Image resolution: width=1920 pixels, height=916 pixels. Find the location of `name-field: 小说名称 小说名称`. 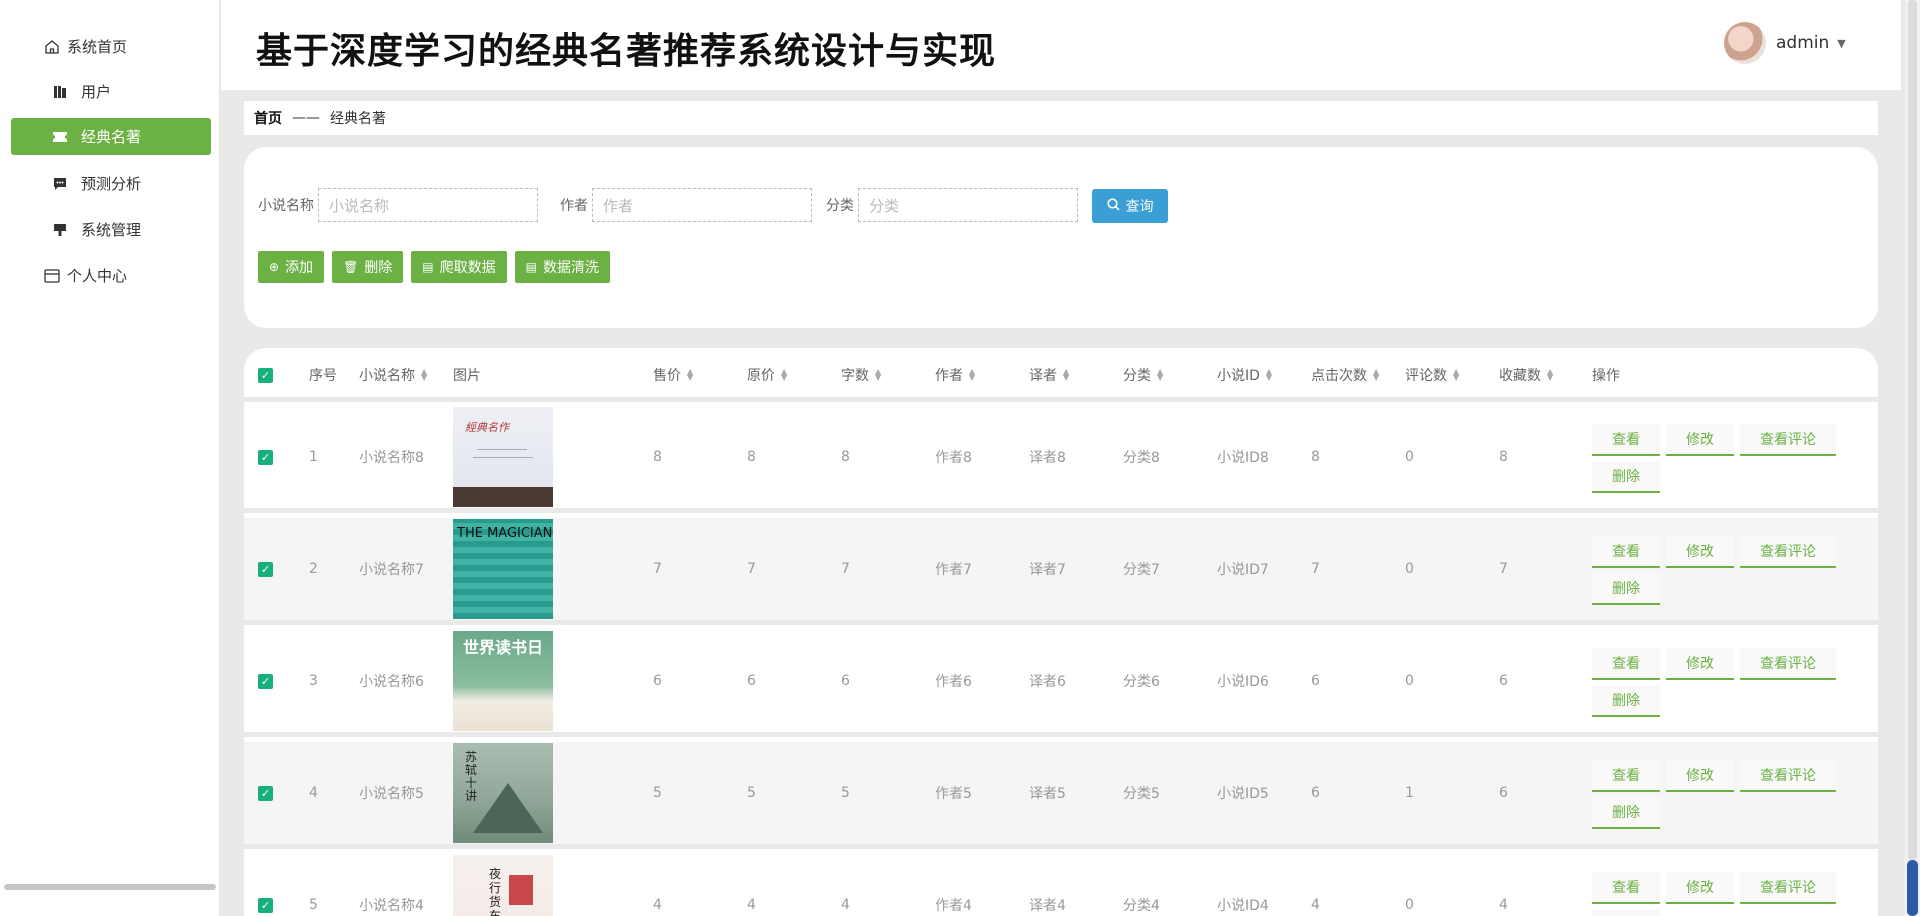

name-field: 小说名称 小说名称 is located at coordinates (398, 205).